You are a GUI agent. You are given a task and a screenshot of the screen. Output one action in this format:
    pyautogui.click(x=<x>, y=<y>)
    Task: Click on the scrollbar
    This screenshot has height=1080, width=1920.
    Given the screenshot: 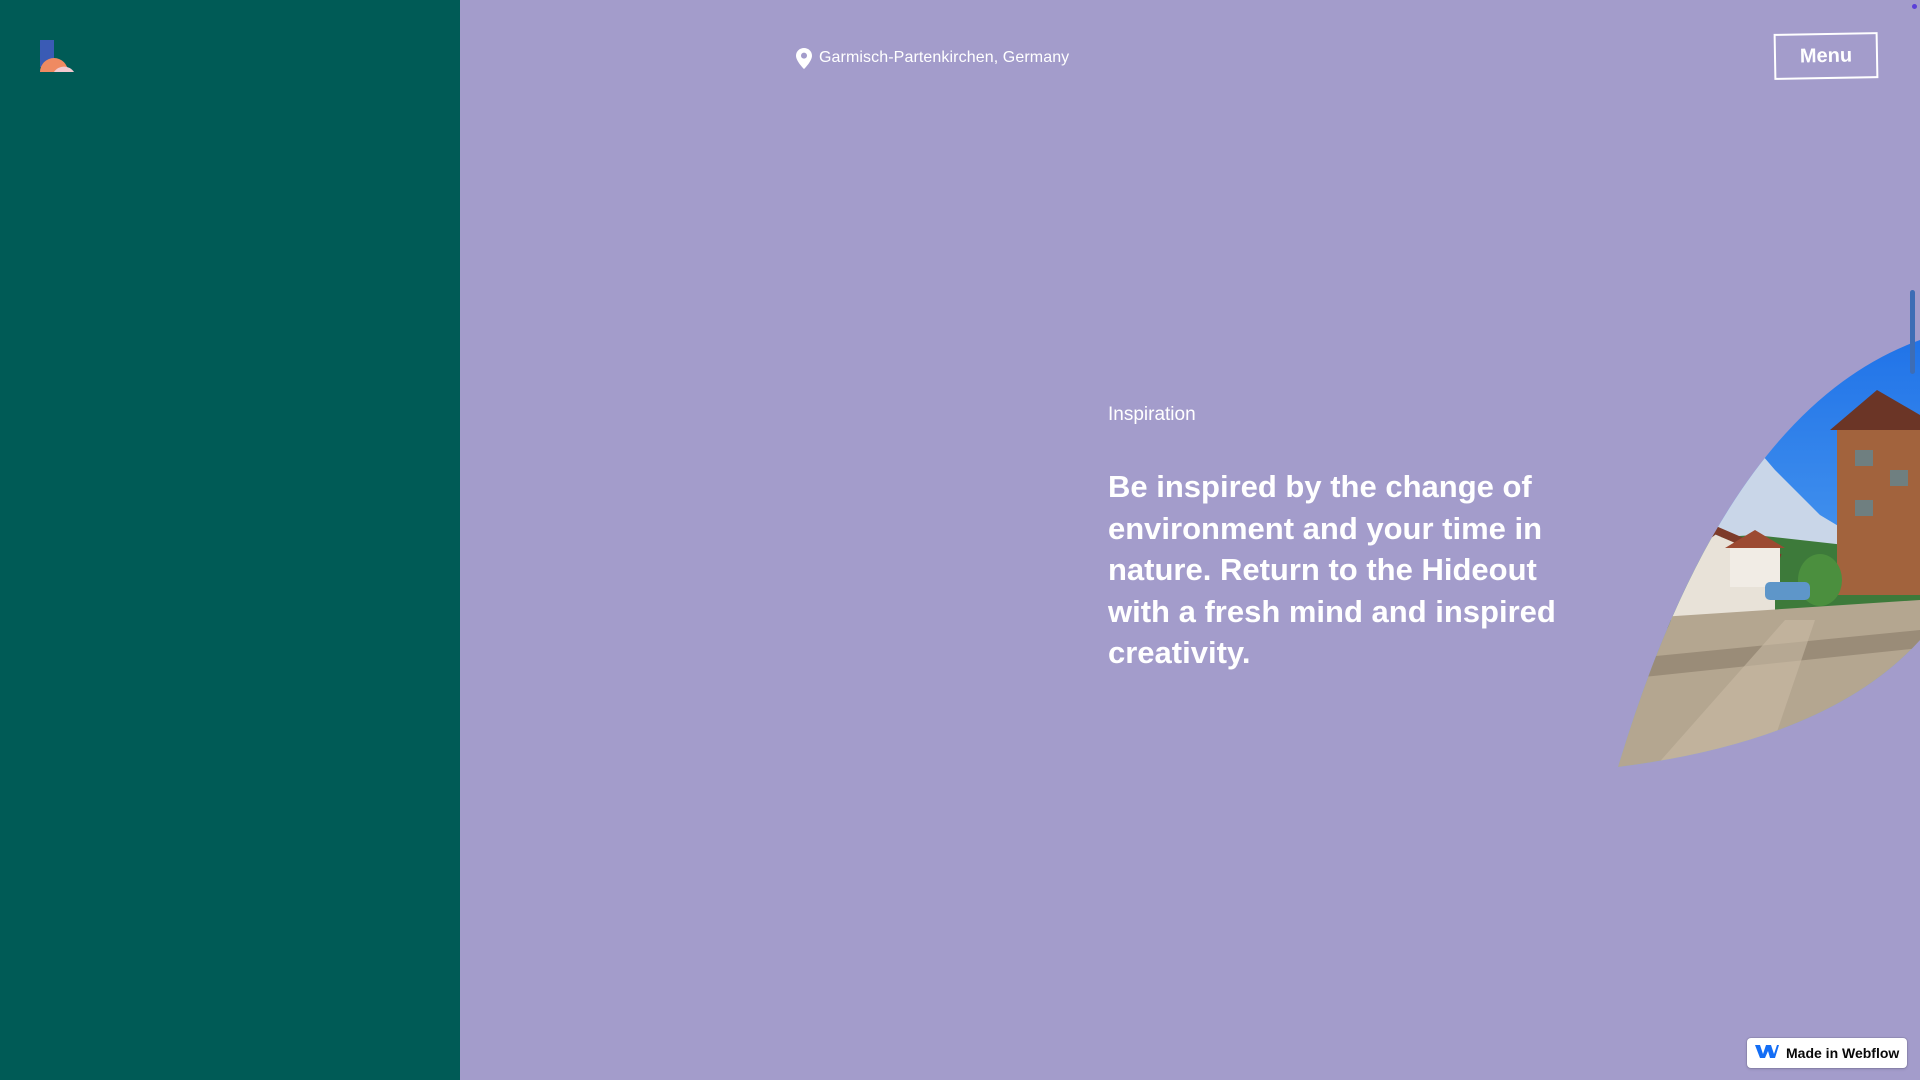 What is the action you would take?
    pyautogui.click(x=1912, y=332)
    